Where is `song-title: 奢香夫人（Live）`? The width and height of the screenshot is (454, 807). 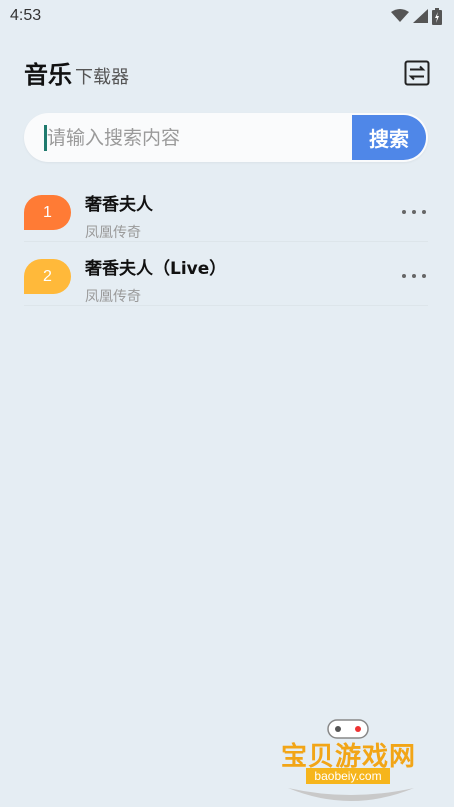 song-title: 奢香夫人（Live） is located at coordinates (156, 269).